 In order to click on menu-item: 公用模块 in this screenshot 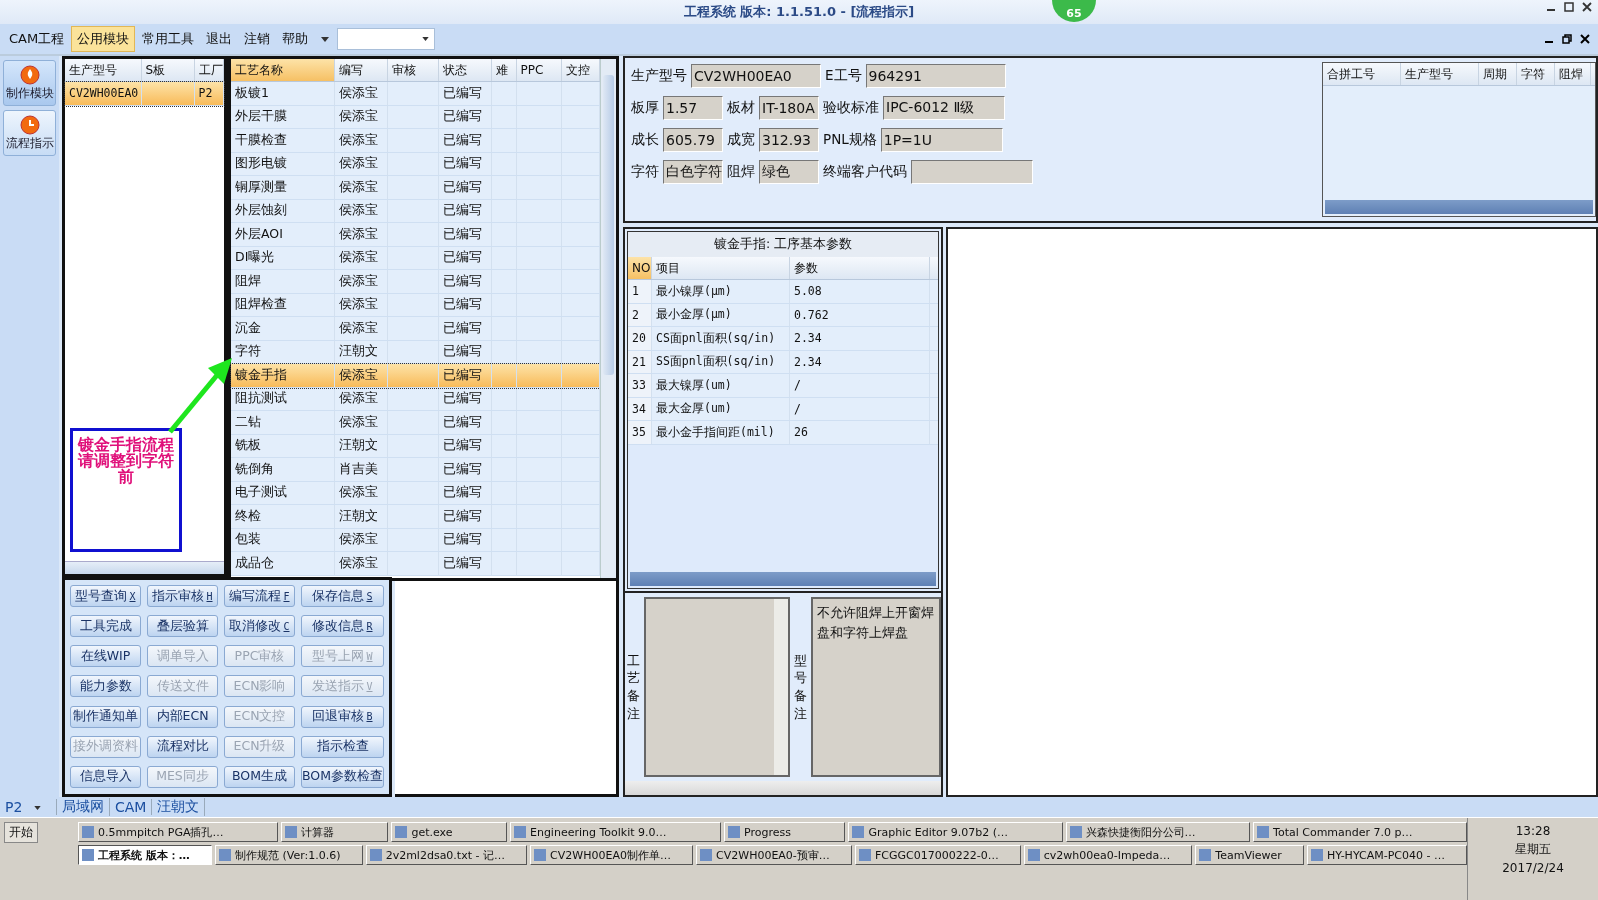, I will do `click(103, 39)`.